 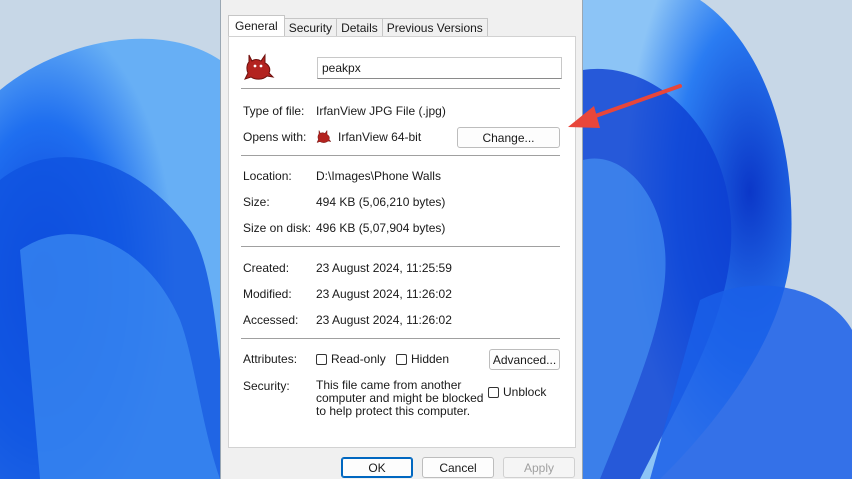 I want to click on attributes-label: Attributes:, so click(x=270, y=359).